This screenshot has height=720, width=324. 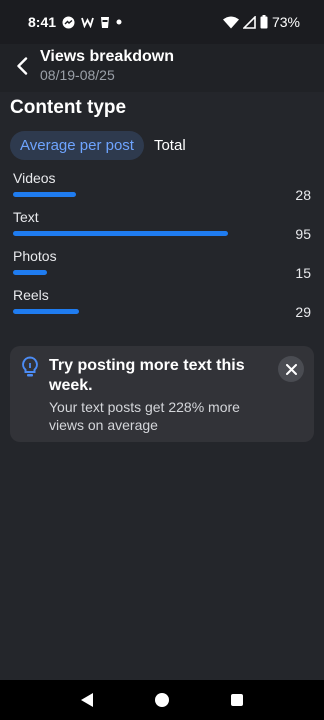 What do you see at coordinates (35, 256) in the screenshot?
I see `row-label: Photos` at bounding box center [35, 256].